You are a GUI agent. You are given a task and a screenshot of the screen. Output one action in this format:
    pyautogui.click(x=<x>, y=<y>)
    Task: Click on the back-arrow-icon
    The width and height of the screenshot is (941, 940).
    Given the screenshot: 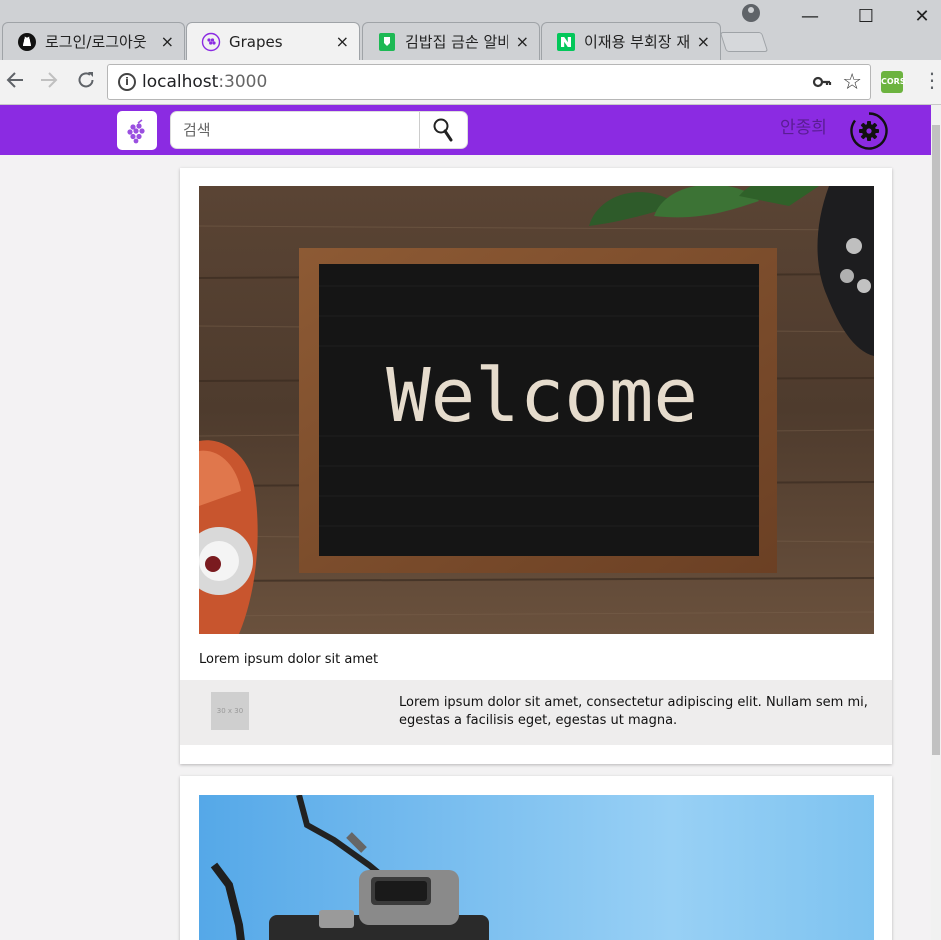 What is the action you would take?
    pyautogui.click(x=15, y=83)
    